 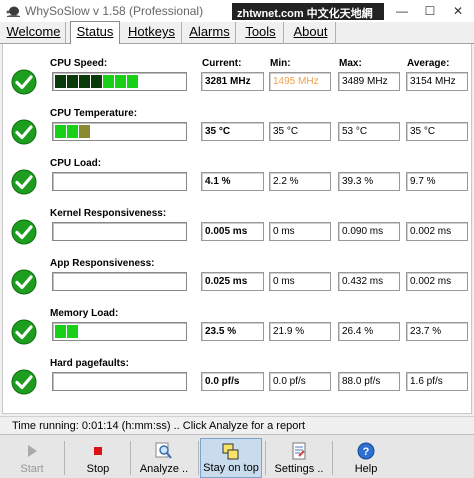 I want to click on stop-icon, so click(x=98, y=451).